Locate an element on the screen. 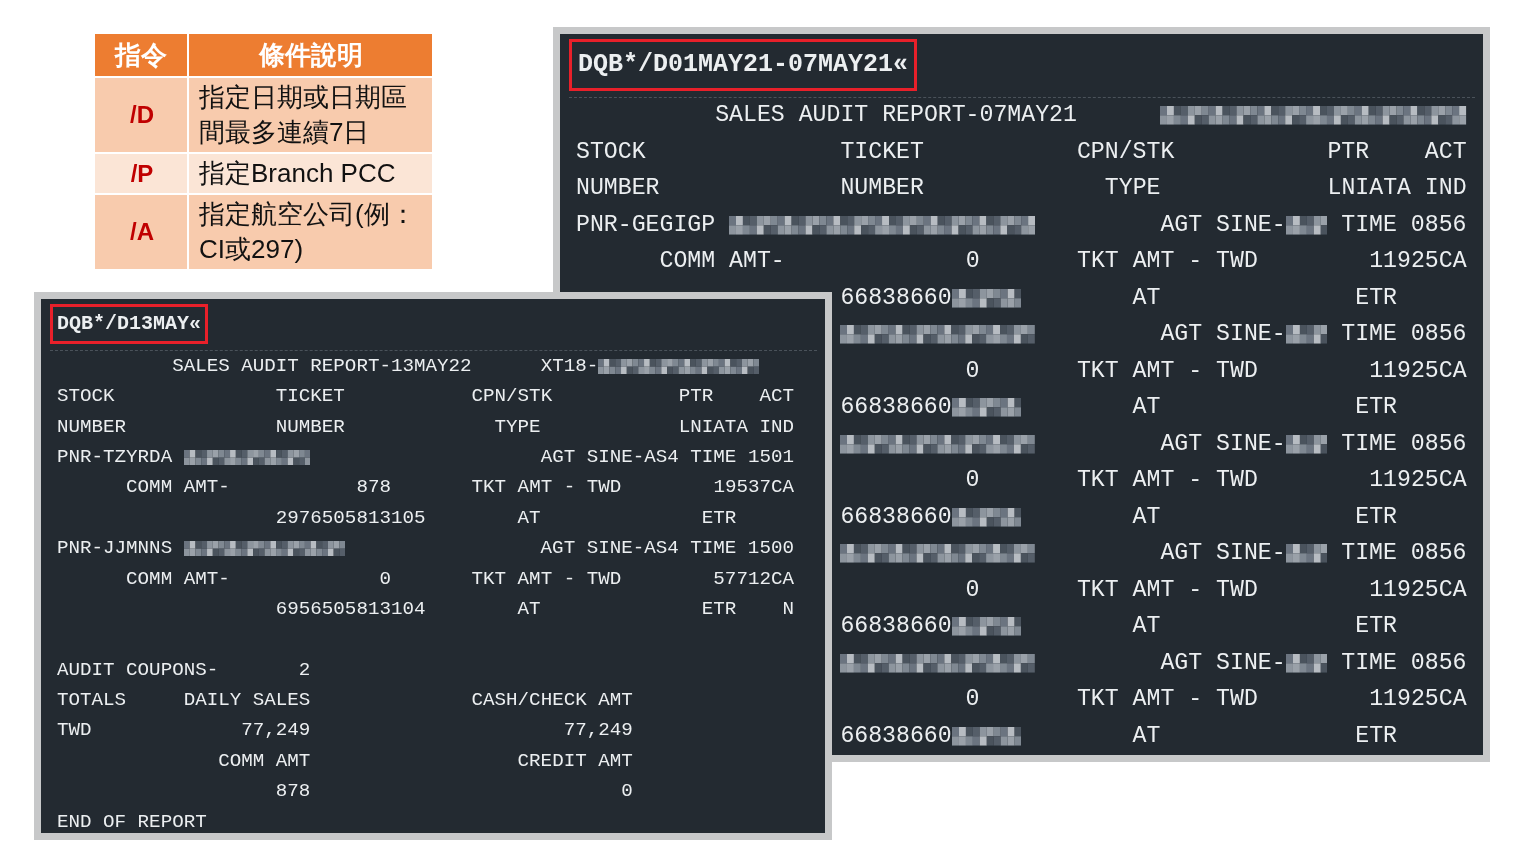 This screenshot has height=865, width=1526. description-cell: 指定日期或日期區間最多連續7日 is located at coordinates (310, 115).